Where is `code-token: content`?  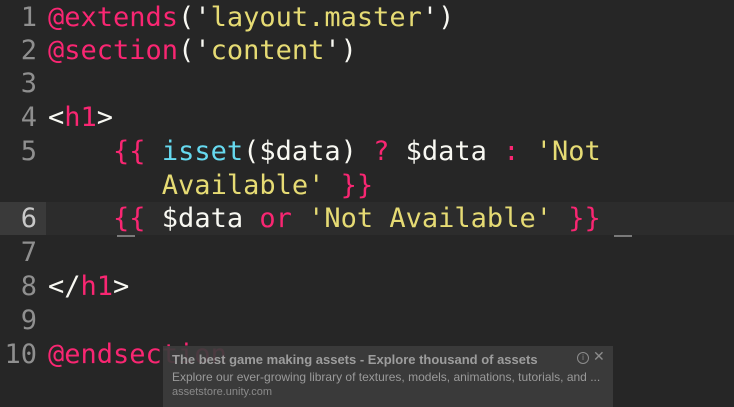
code-token: content is located at coordinates (267, 50).